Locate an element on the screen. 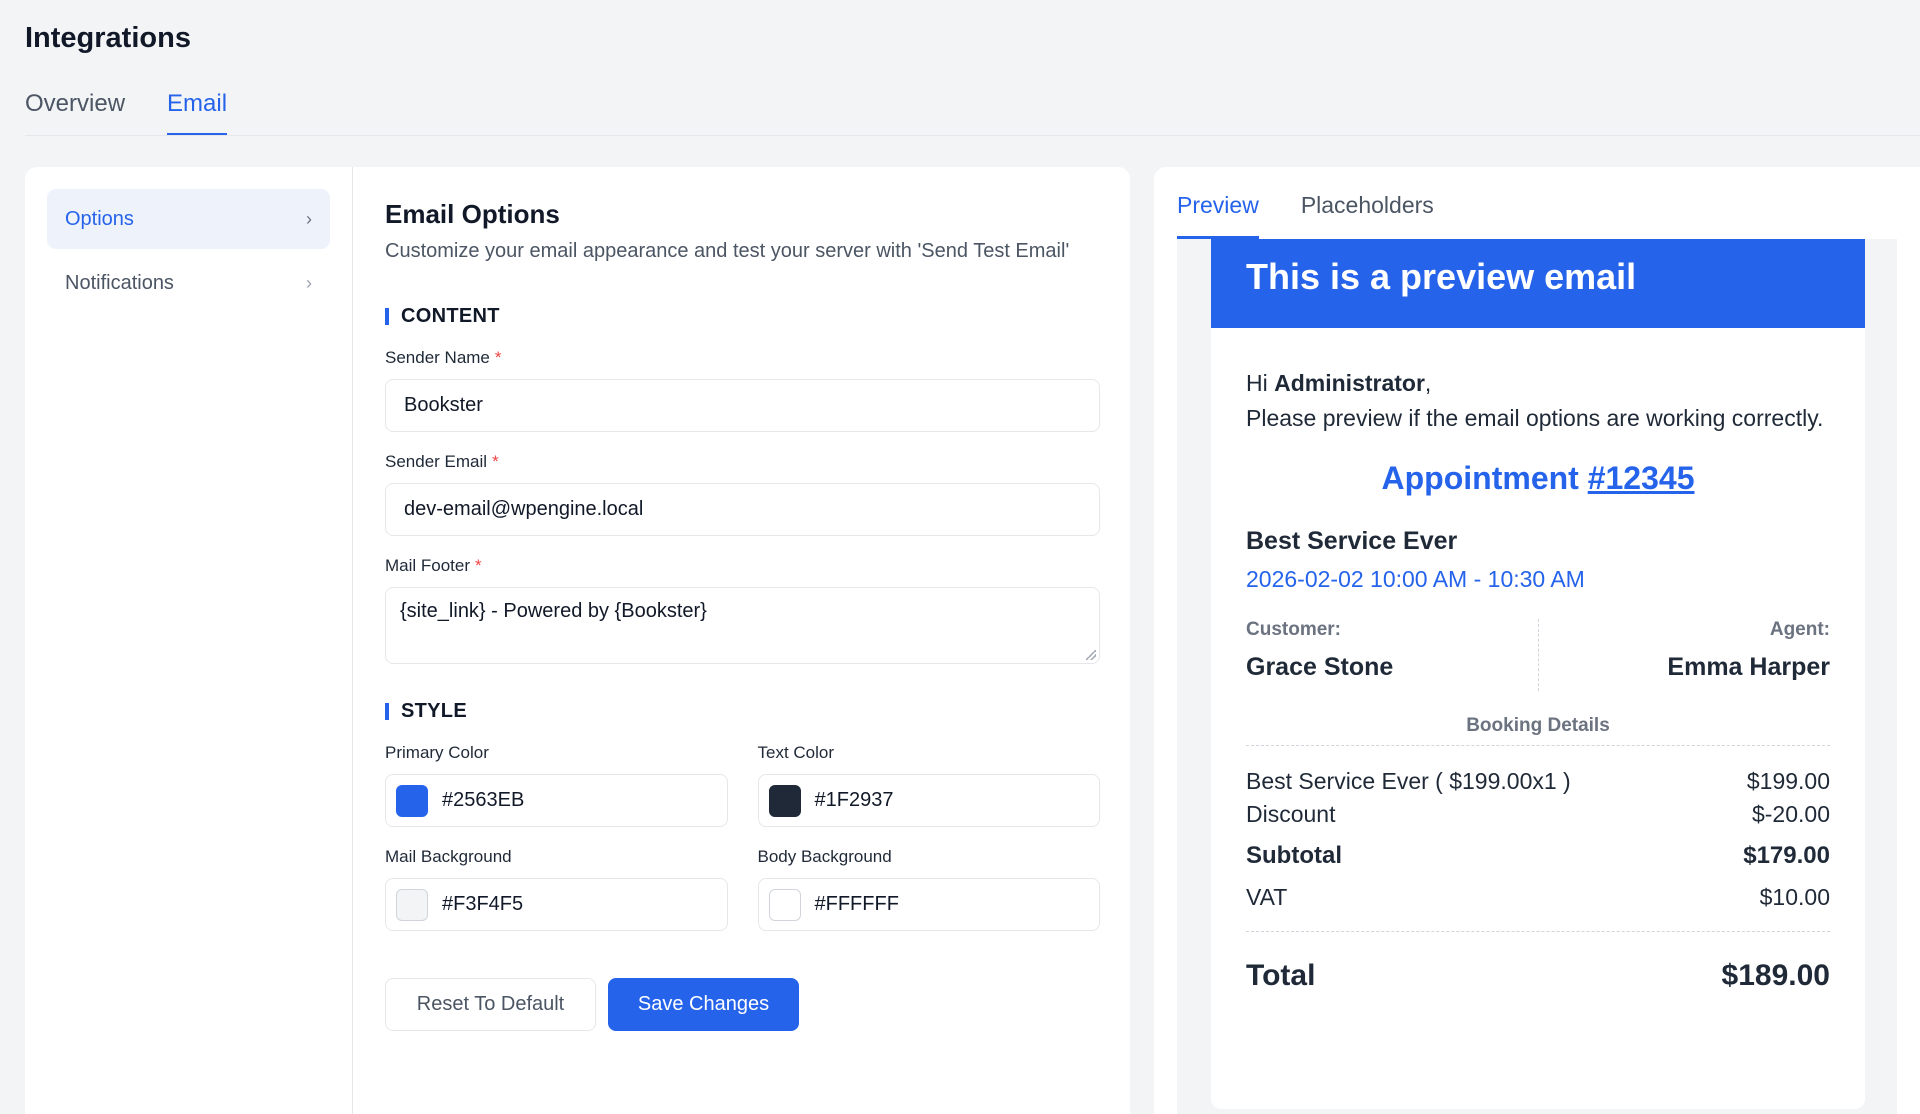  total-label: Total is located at coordinates (1281, 975).